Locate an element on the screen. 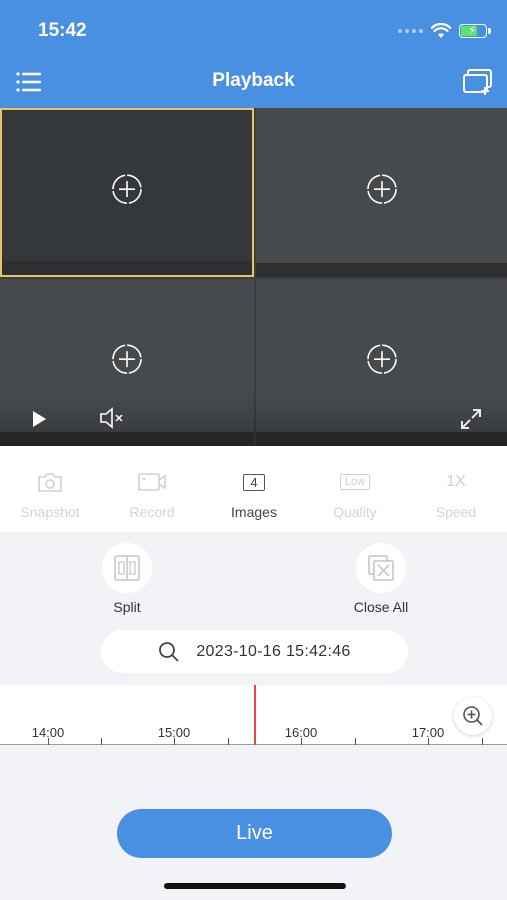 The image size is (507, 900). camera-icon is located at coordinates (50, 482).